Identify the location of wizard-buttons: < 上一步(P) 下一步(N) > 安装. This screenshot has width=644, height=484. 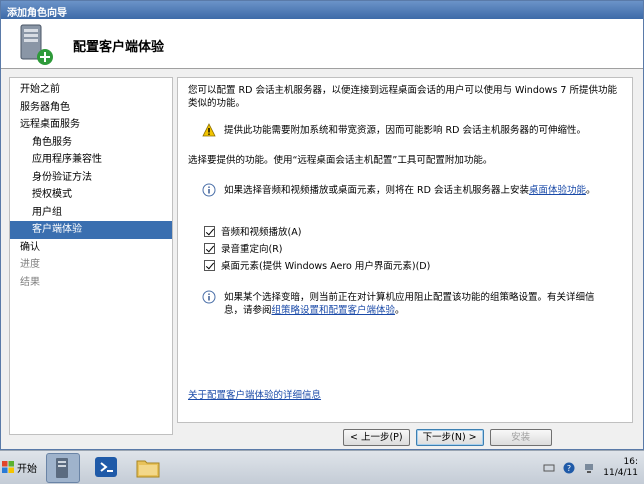
(447, 437).